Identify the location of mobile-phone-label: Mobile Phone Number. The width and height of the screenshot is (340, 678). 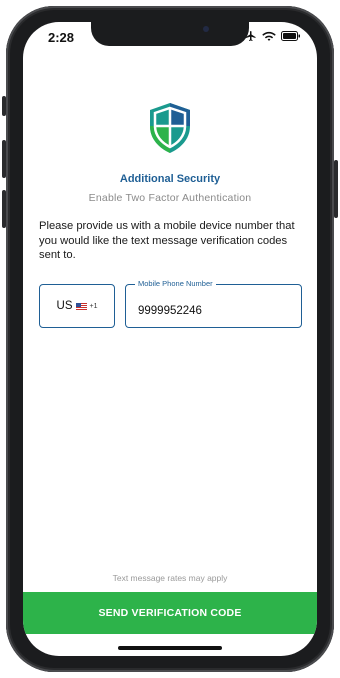
(175, 283).